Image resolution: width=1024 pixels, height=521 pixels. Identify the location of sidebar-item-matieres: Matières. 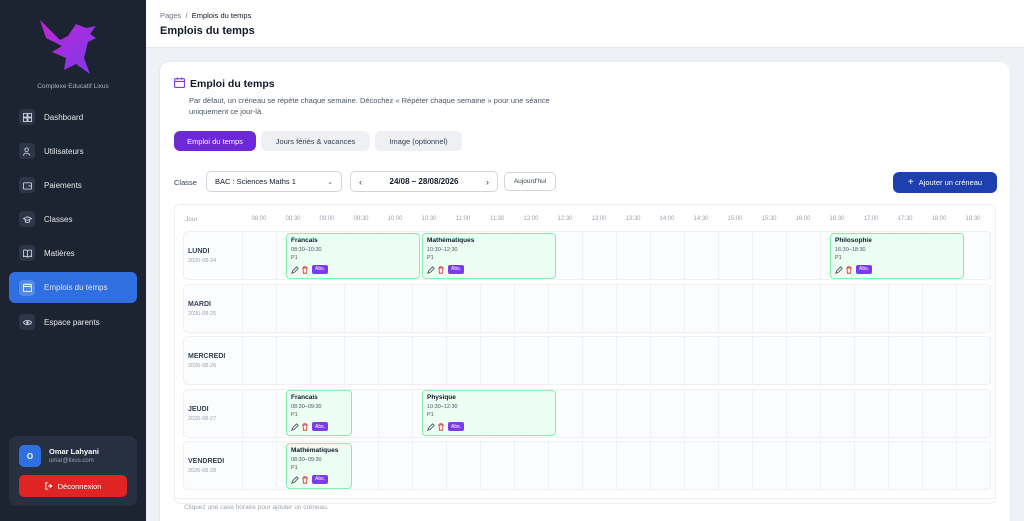
(73, 253).